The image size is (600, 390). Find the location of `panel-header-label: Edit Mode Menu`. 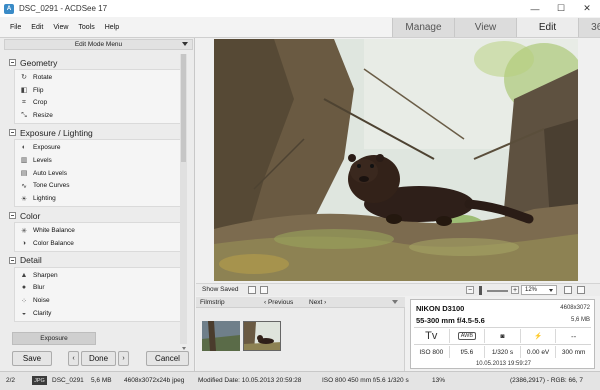

panel-header-label: Edit Mode Menu is located at coordinates (98, 44).